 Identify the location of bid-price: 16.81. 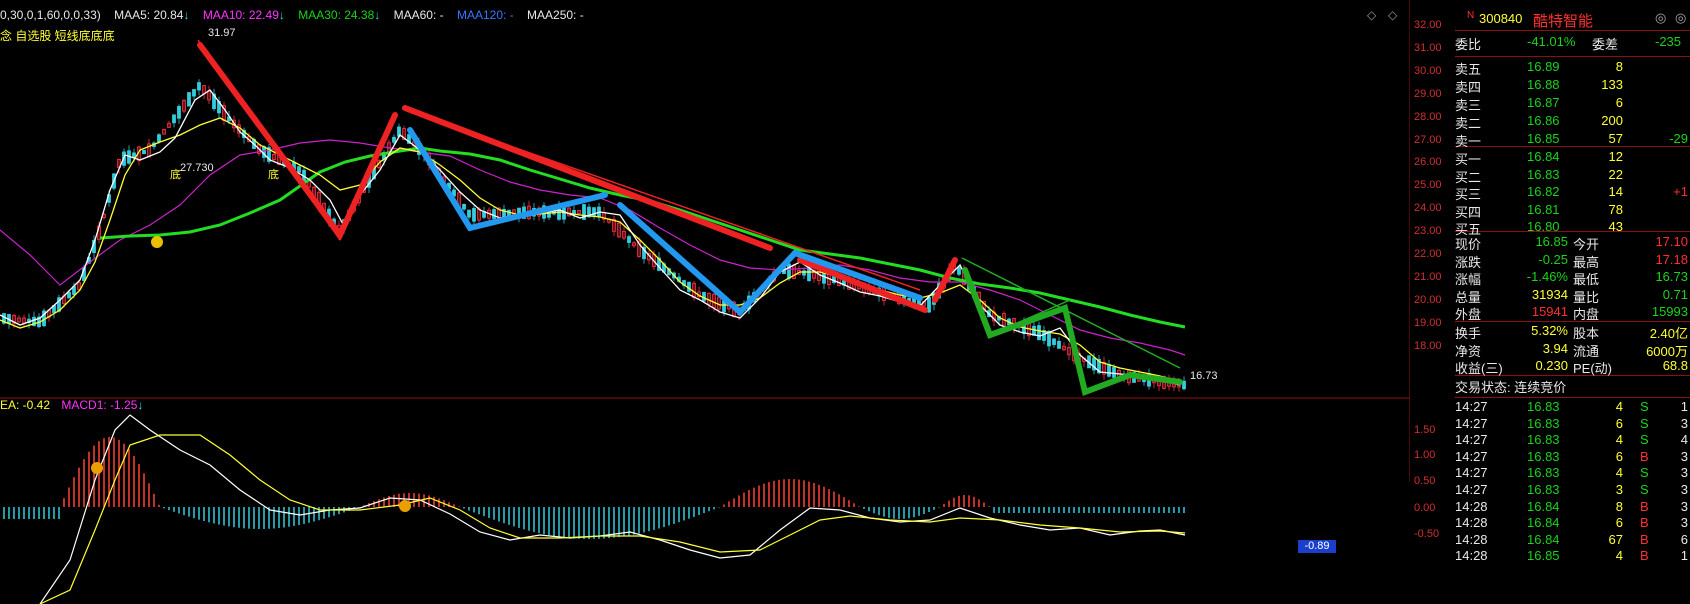
(1543, 209).